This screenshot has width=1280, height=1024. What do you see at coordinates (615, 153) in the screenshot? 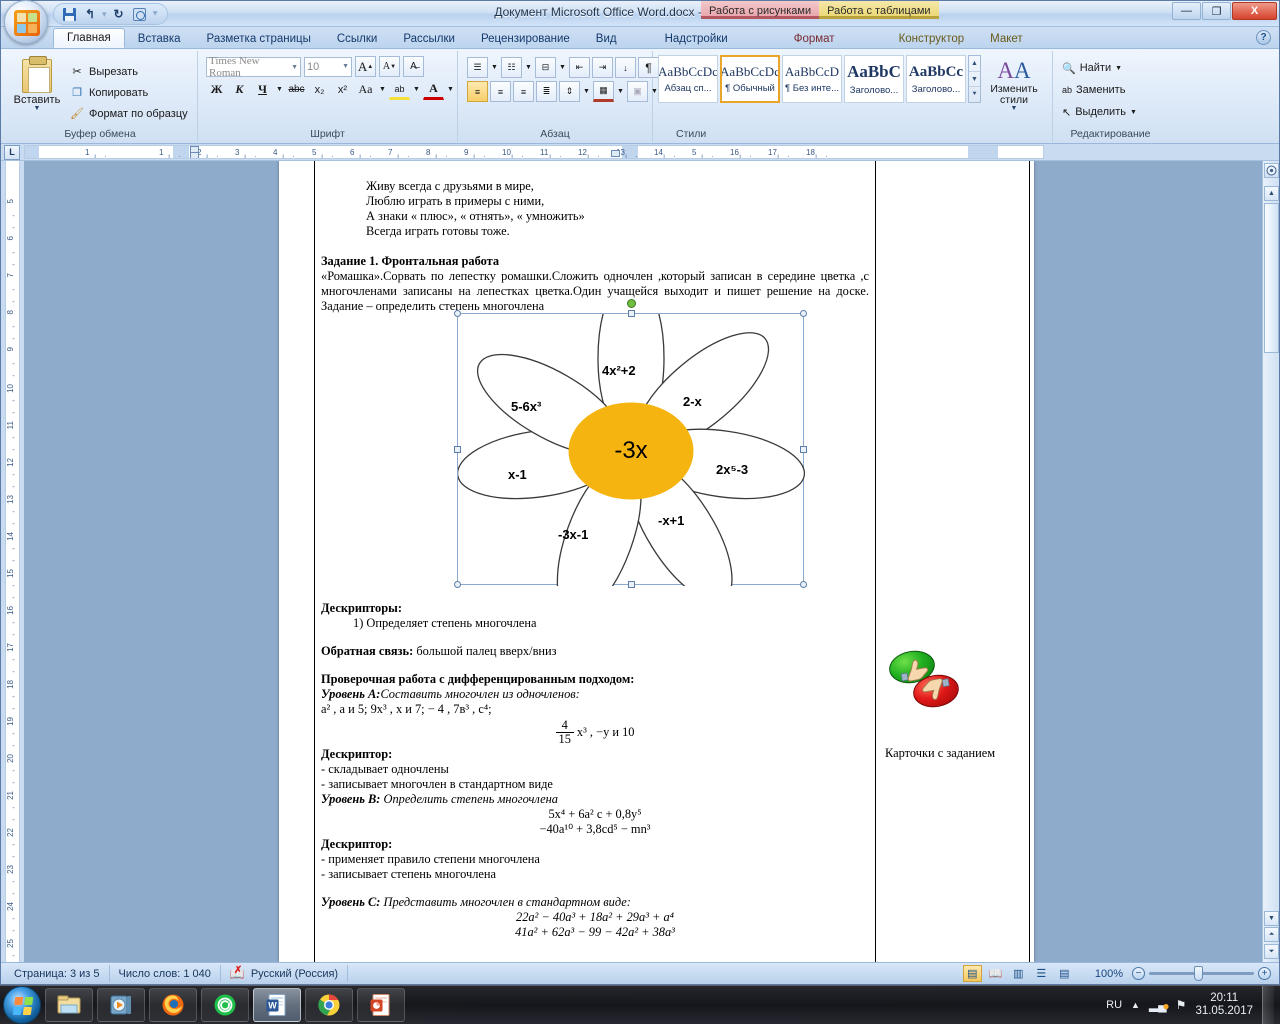
I see `right-indent-marker` at bounding box center [615, 153].